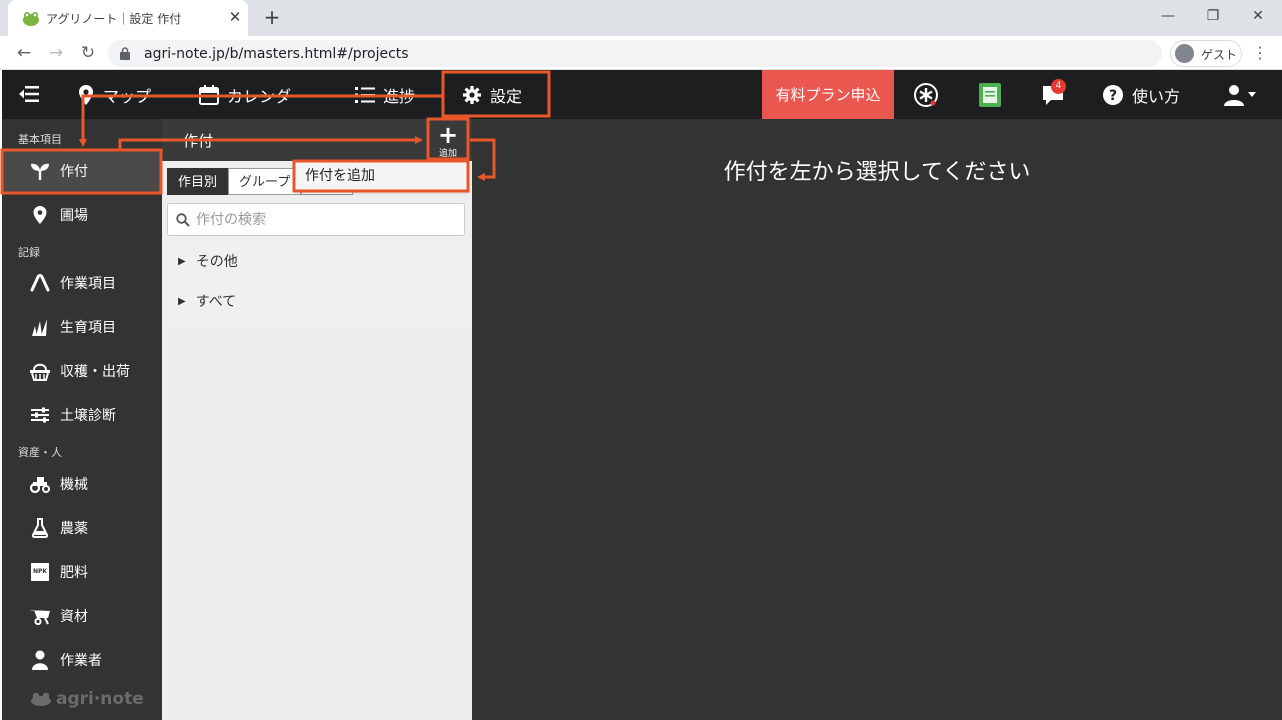 Image resolution: width=1282 pixels, height=720 pixels. Describe the element at coordinates (40, 372) in the screenshot. I see `basket-icon` at that location.